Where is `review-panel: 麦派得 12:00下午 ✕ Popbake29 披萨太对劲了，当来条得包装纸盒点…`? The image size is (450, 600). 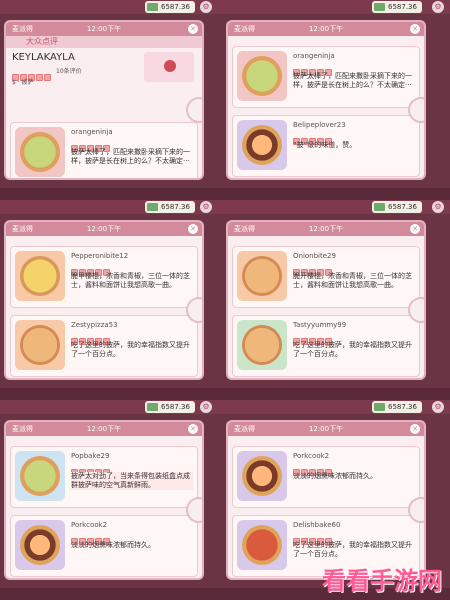 review-panel: 麦派得 12:00下午 ✕ Popbake29 披萨太对劲了，当来条得包装纸盒点… is located at coordinates (104, 500).